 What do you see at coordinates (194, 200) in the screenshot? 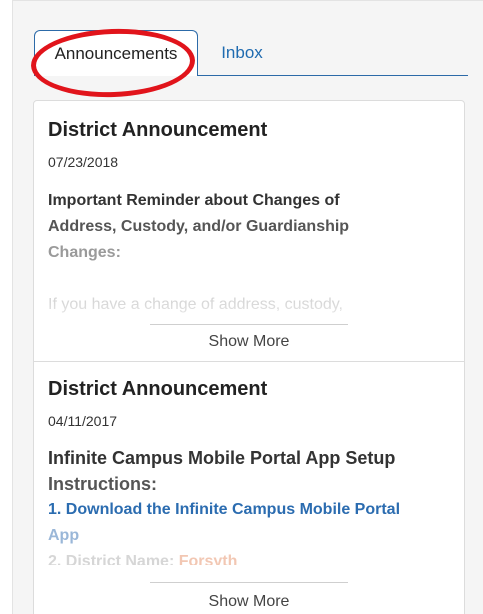
I see `announcement-text-line: Important Reminder about Changes of` at bounding box center [194, 200].